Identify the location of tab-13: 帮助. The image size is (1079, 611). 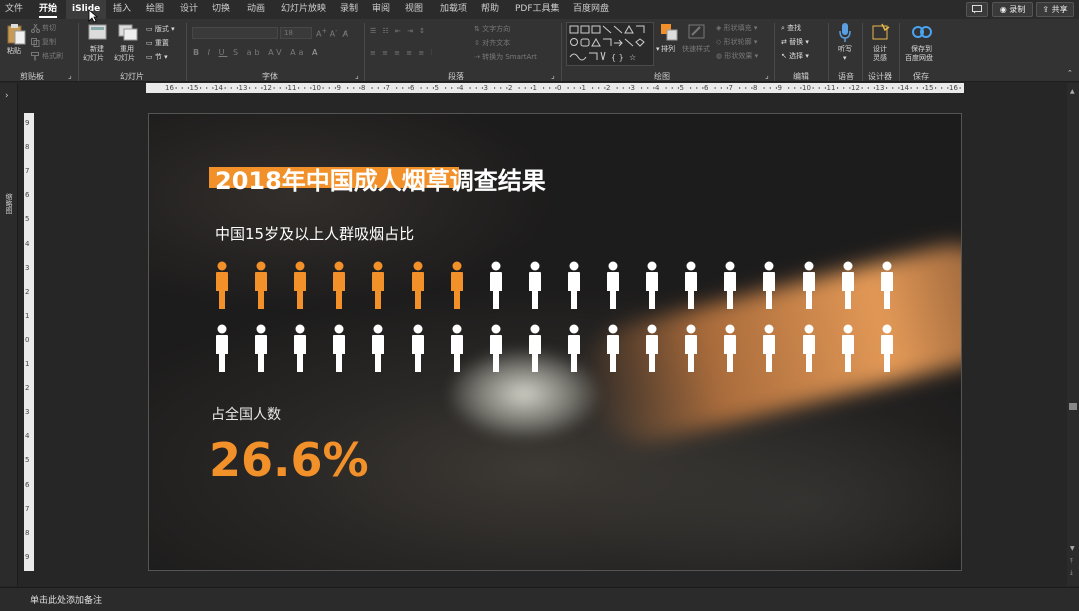
(490, 9).